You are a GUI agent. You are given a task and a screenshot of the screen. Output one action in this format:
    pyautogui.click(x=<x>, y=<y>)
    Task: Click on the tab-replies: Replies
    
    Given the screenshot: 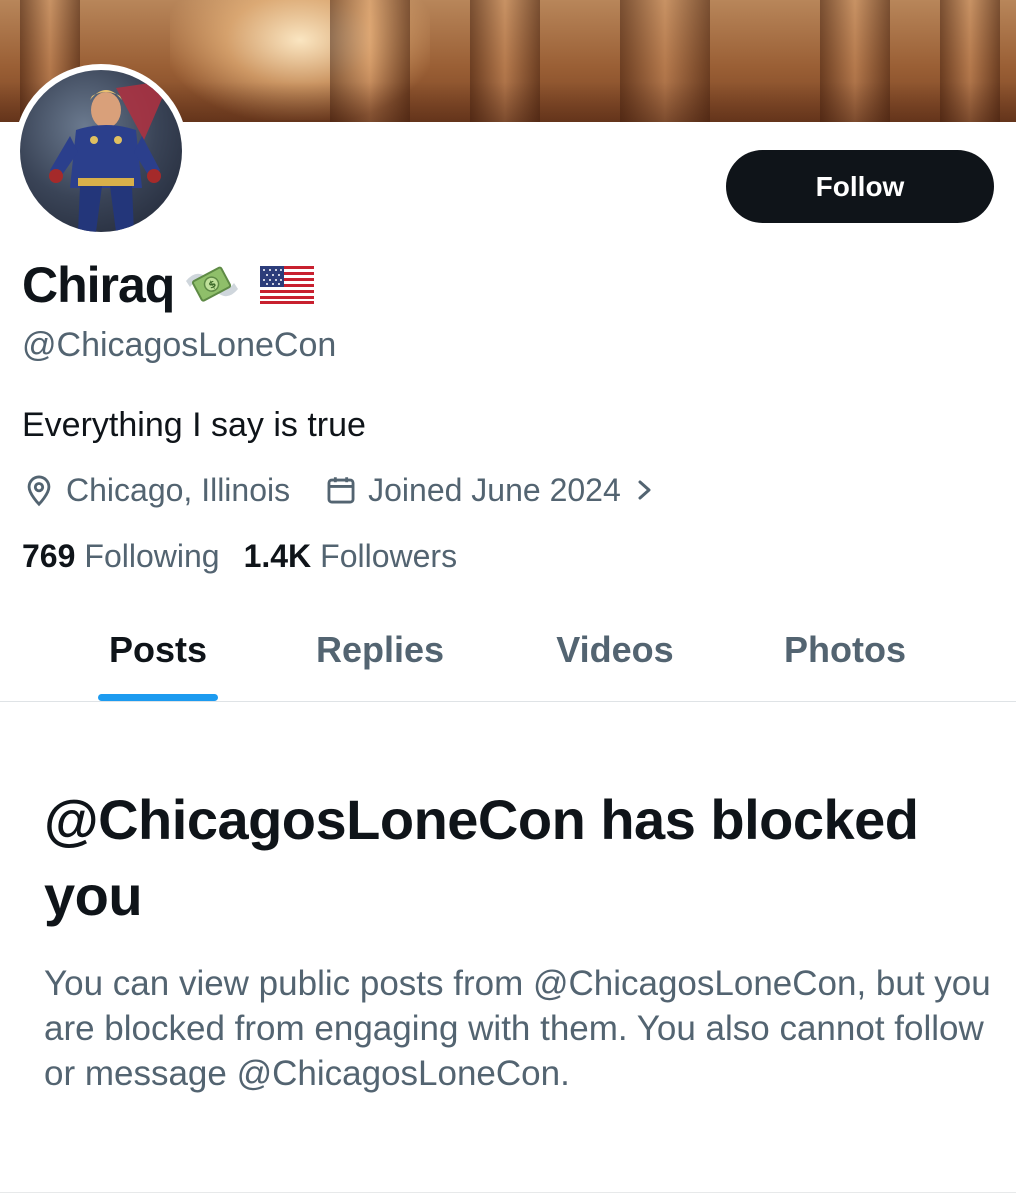 What is the action you would take?
    pyautogui.click(x=380, y=650)
    